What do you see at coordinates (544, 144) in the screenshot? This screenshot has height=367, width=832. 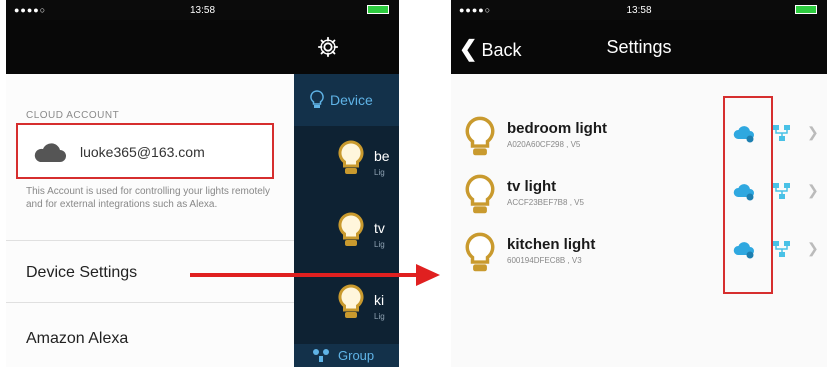 I see `device-meta: A020A60CF298 , V5` at bounding box center [544, 144].